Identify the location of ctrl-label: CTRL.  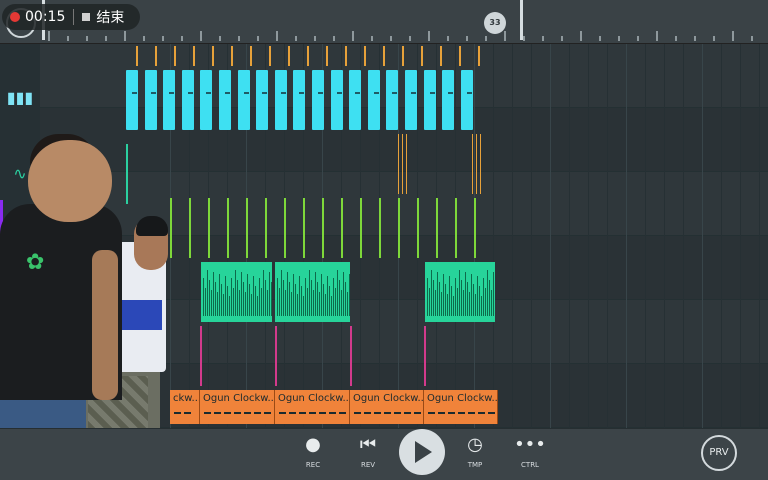
(530, 465).